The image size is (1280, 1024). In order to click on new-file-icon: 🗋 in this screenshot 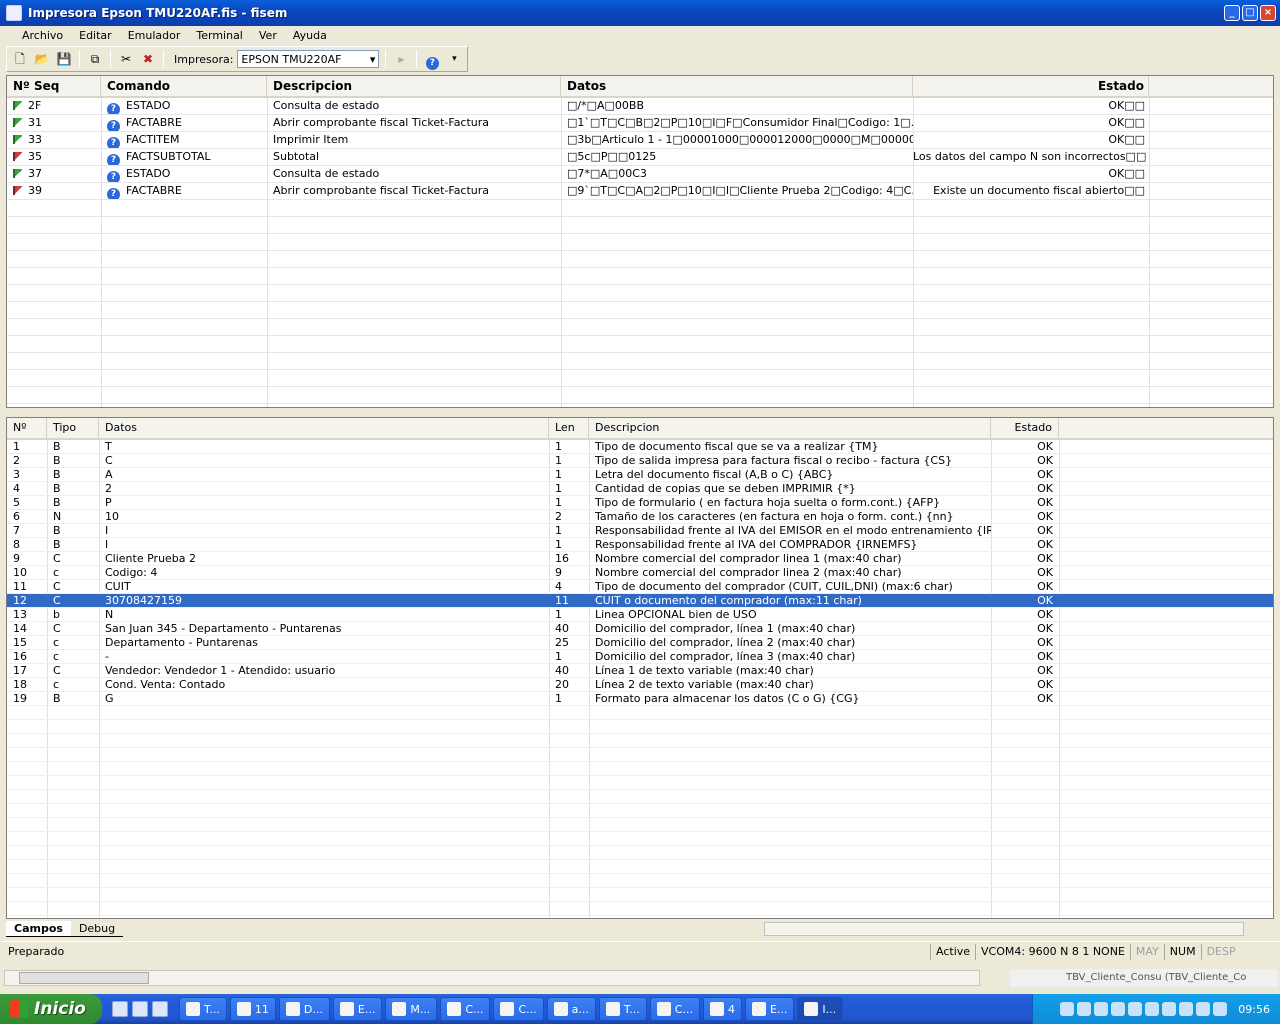, I will do `click(20, 59)`.